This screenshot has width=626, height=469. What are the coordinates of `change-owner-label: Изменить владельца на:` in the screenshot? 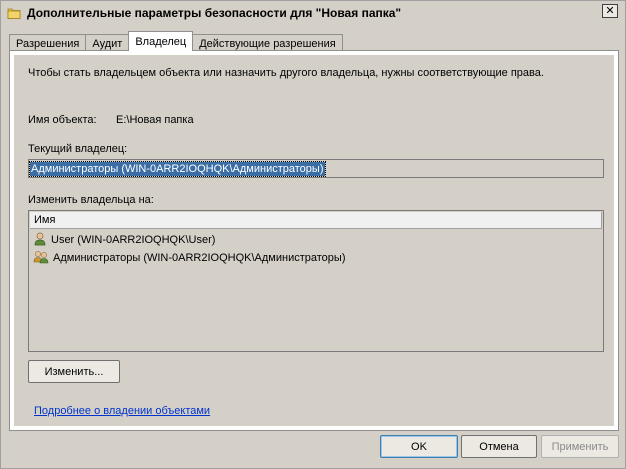 It's located at (91, 200).